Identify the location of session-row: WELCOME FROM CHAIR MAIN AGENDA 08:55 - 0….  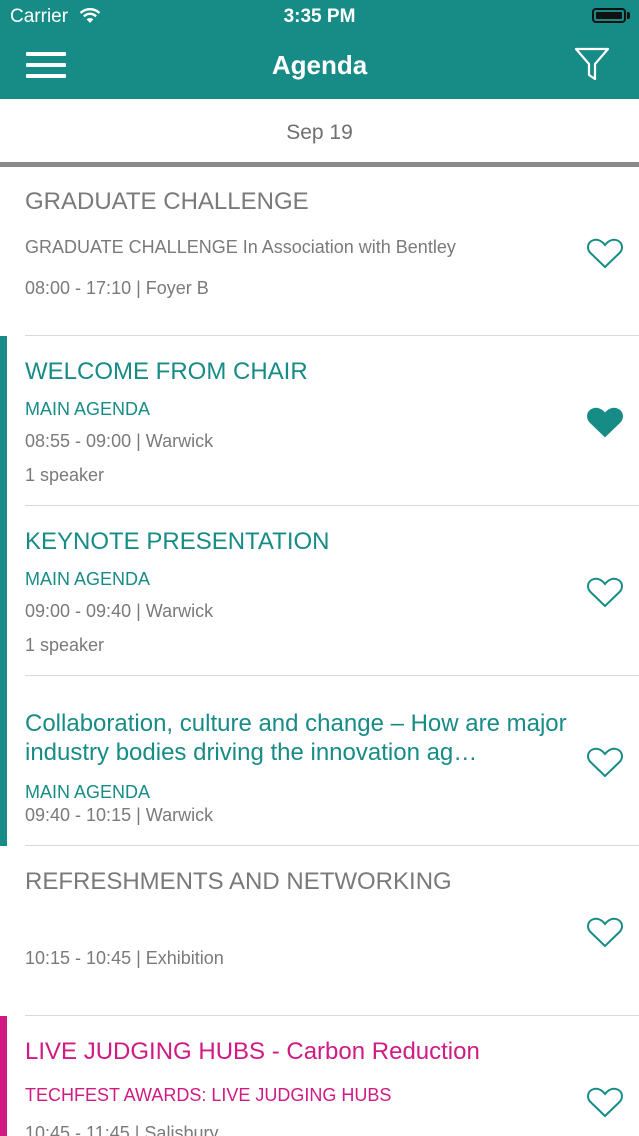
(319, 421).